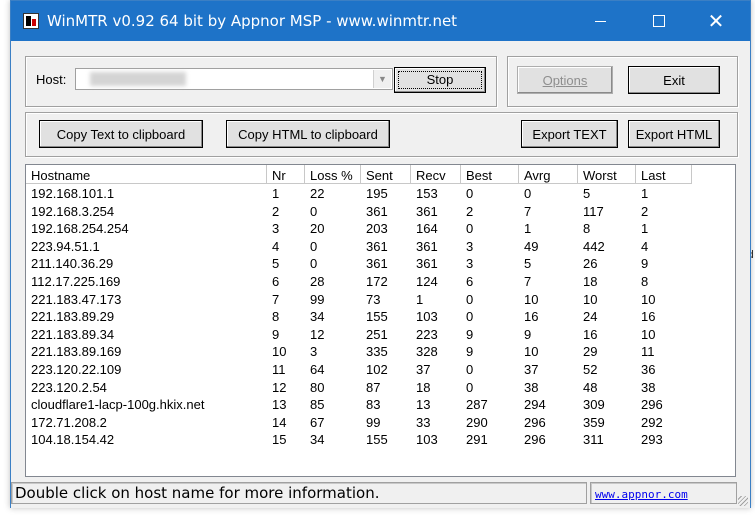  What do you see at coordinates (377, 229) in the screenshot?
I see `cell-sent: 203` at bounding box center [377, 229].